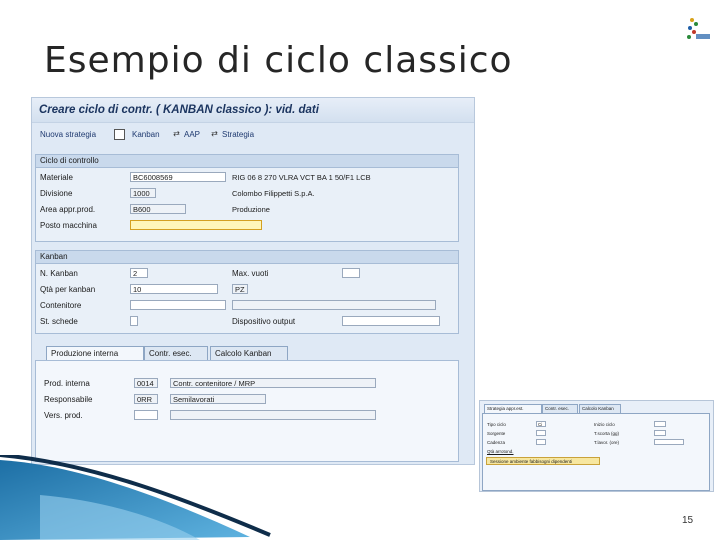 The height and width of the screenshot is (540, 720). I want to click on max-vuoti-label: Max. vuoti, so click(250, 273).